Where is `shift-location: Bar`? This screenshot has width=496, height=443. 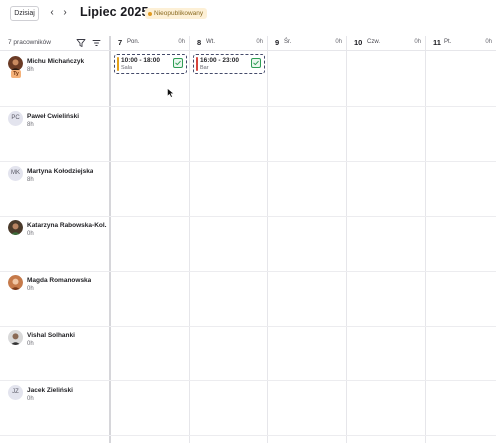
shift-location: Bar is located at coordinates (204, 68).